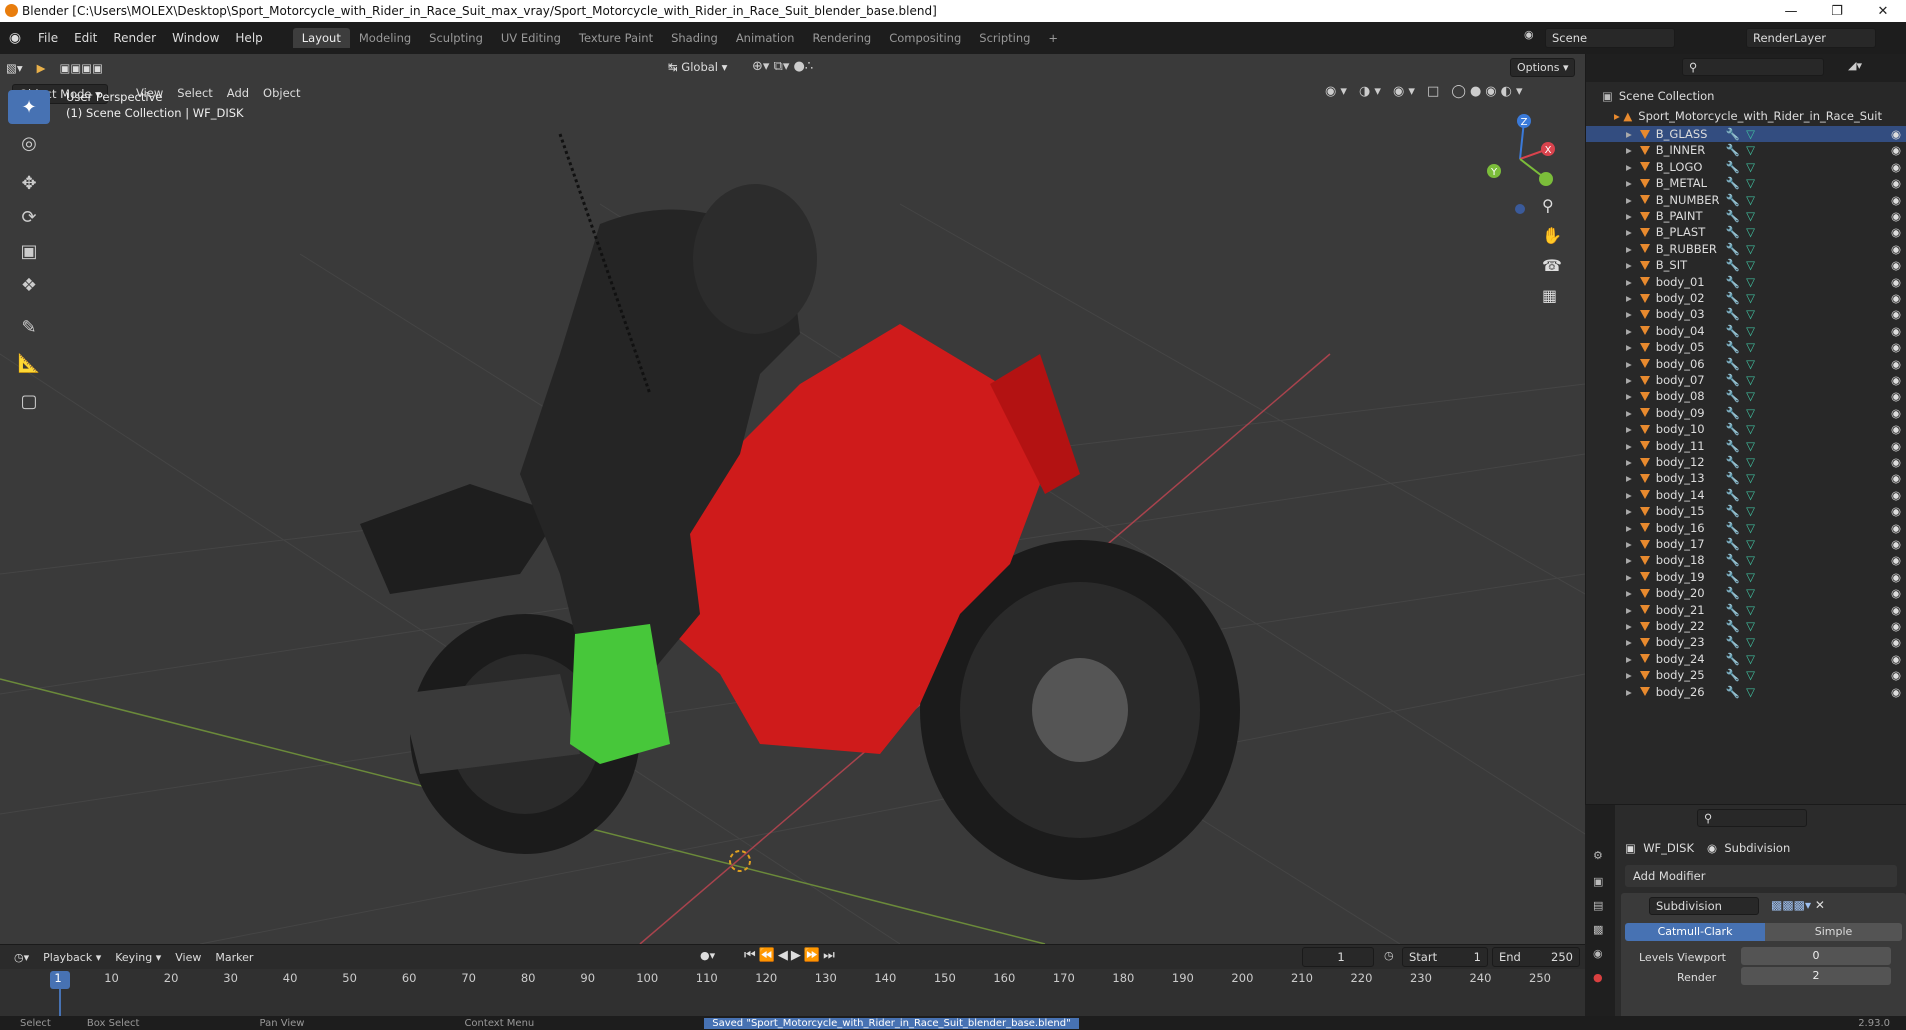 Image resolution: width=1906 pixels, height=1030 pixels. What do you see at coordinates (1791, 11) in the screenshot?
I see `minimize-button: —` at bounding box center [1791, 11].